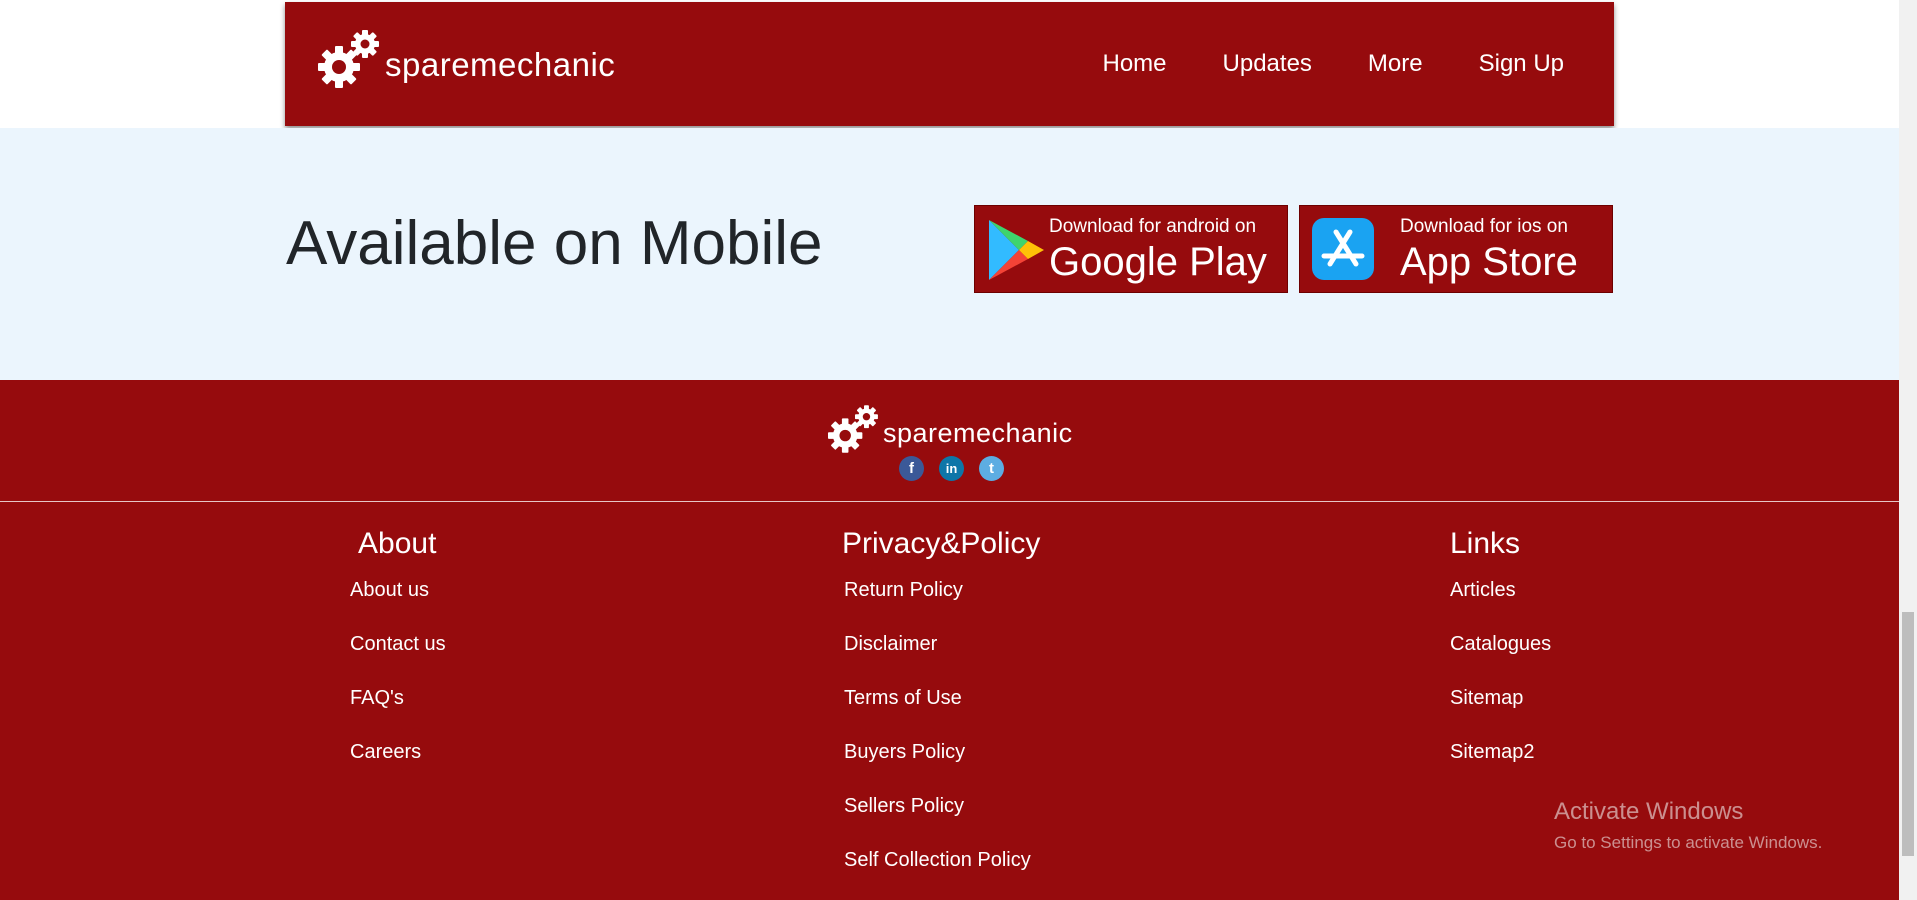 This screenshot has width=1917, height=900. I want to click on site-header: sparemechanic Home Updates More Sign Up, so click(949, 64).